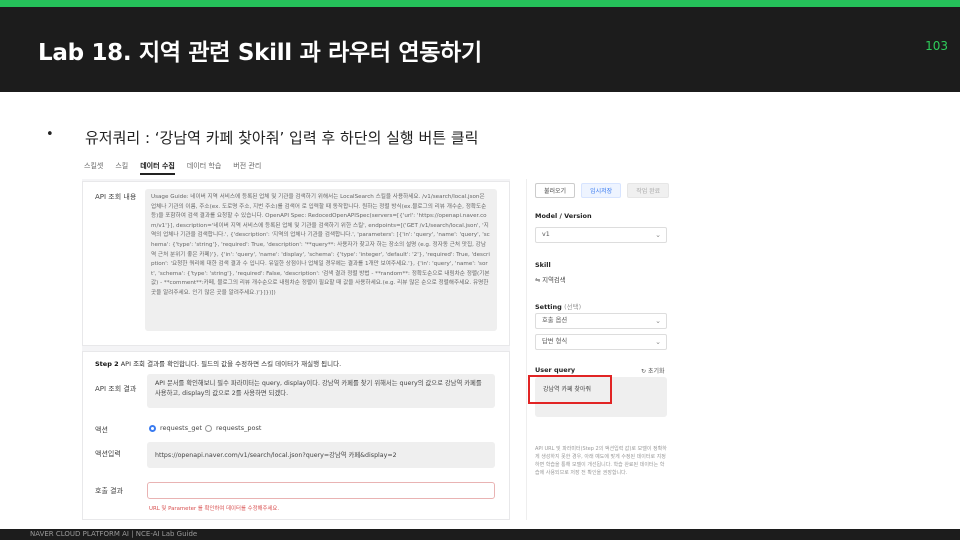 The width and height of the screenshot is (960, 540). What do you see at coordinates (936, 46) in the screenshot?
I see `page-number: 103` at bounding box center [936, 46].